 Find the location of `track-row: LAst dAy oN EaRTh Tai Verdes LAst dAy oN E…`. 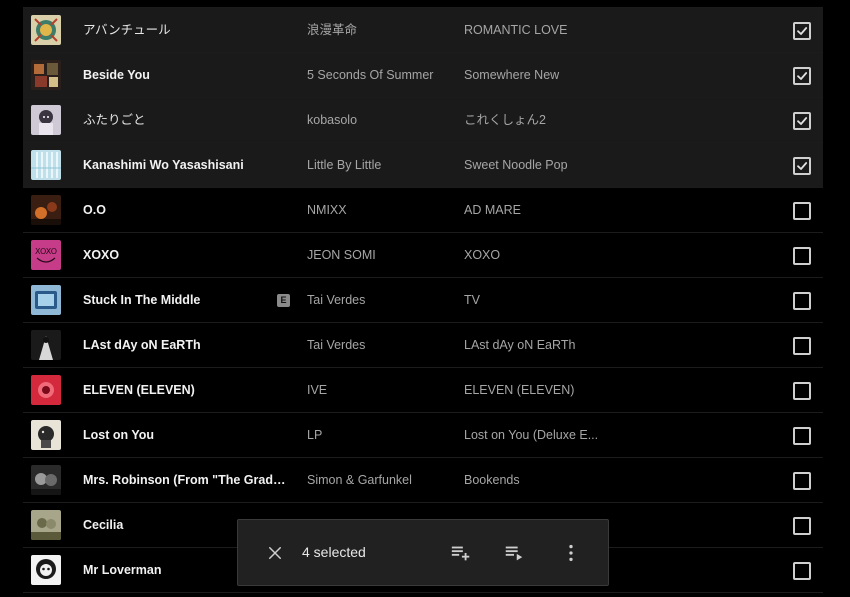

track-row: LAst dAy oN EaRTh Tai Verdes LAst dAy oN E… is located at coordinates (423, 345).